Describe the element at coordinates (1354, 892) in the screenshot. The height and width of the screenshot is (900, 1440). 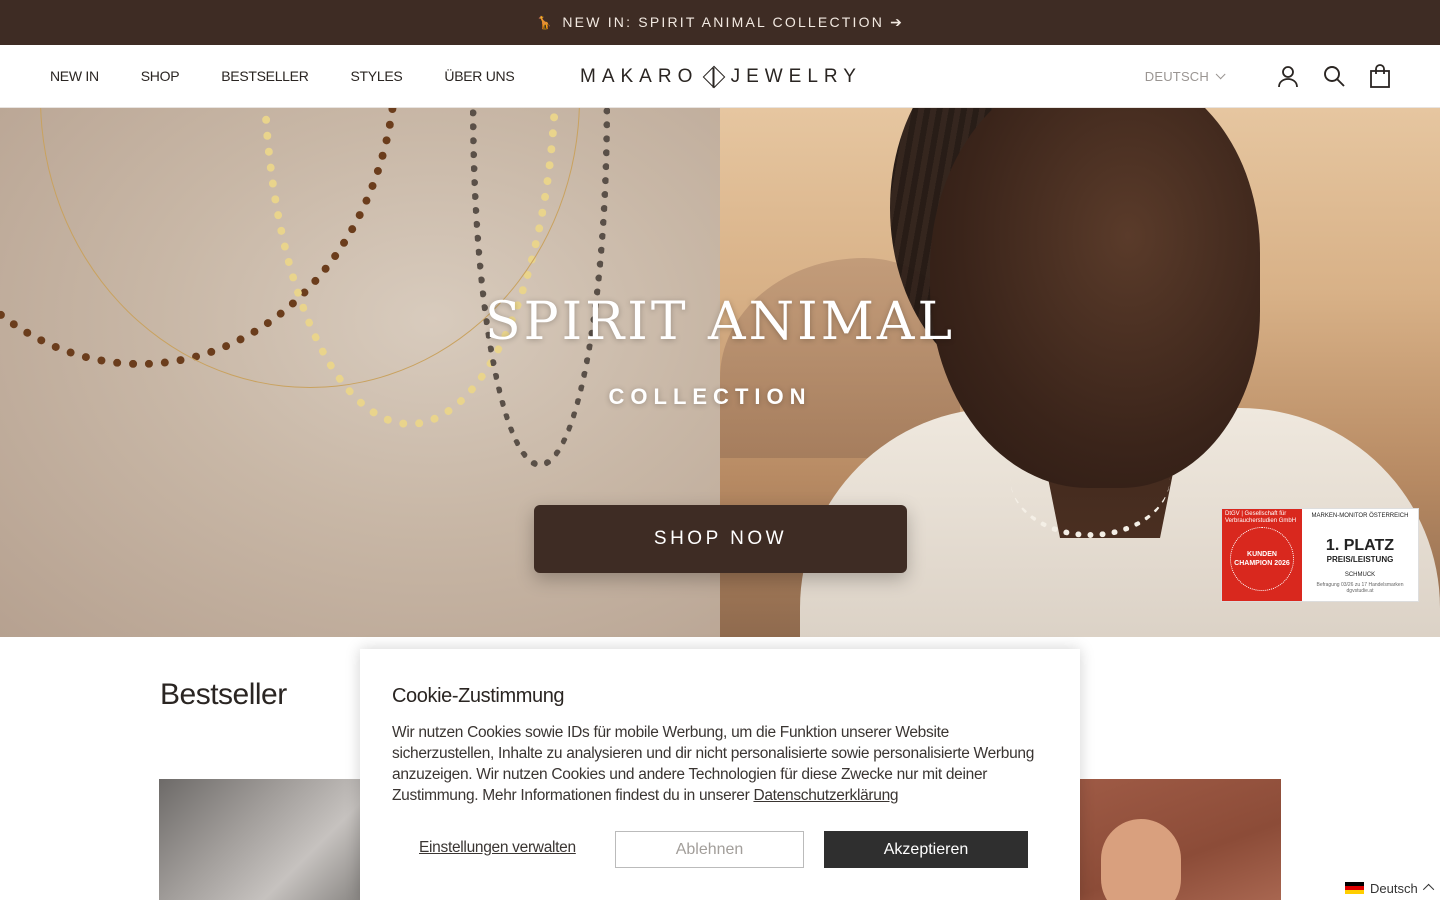
I see `flag-stripe` at that location.